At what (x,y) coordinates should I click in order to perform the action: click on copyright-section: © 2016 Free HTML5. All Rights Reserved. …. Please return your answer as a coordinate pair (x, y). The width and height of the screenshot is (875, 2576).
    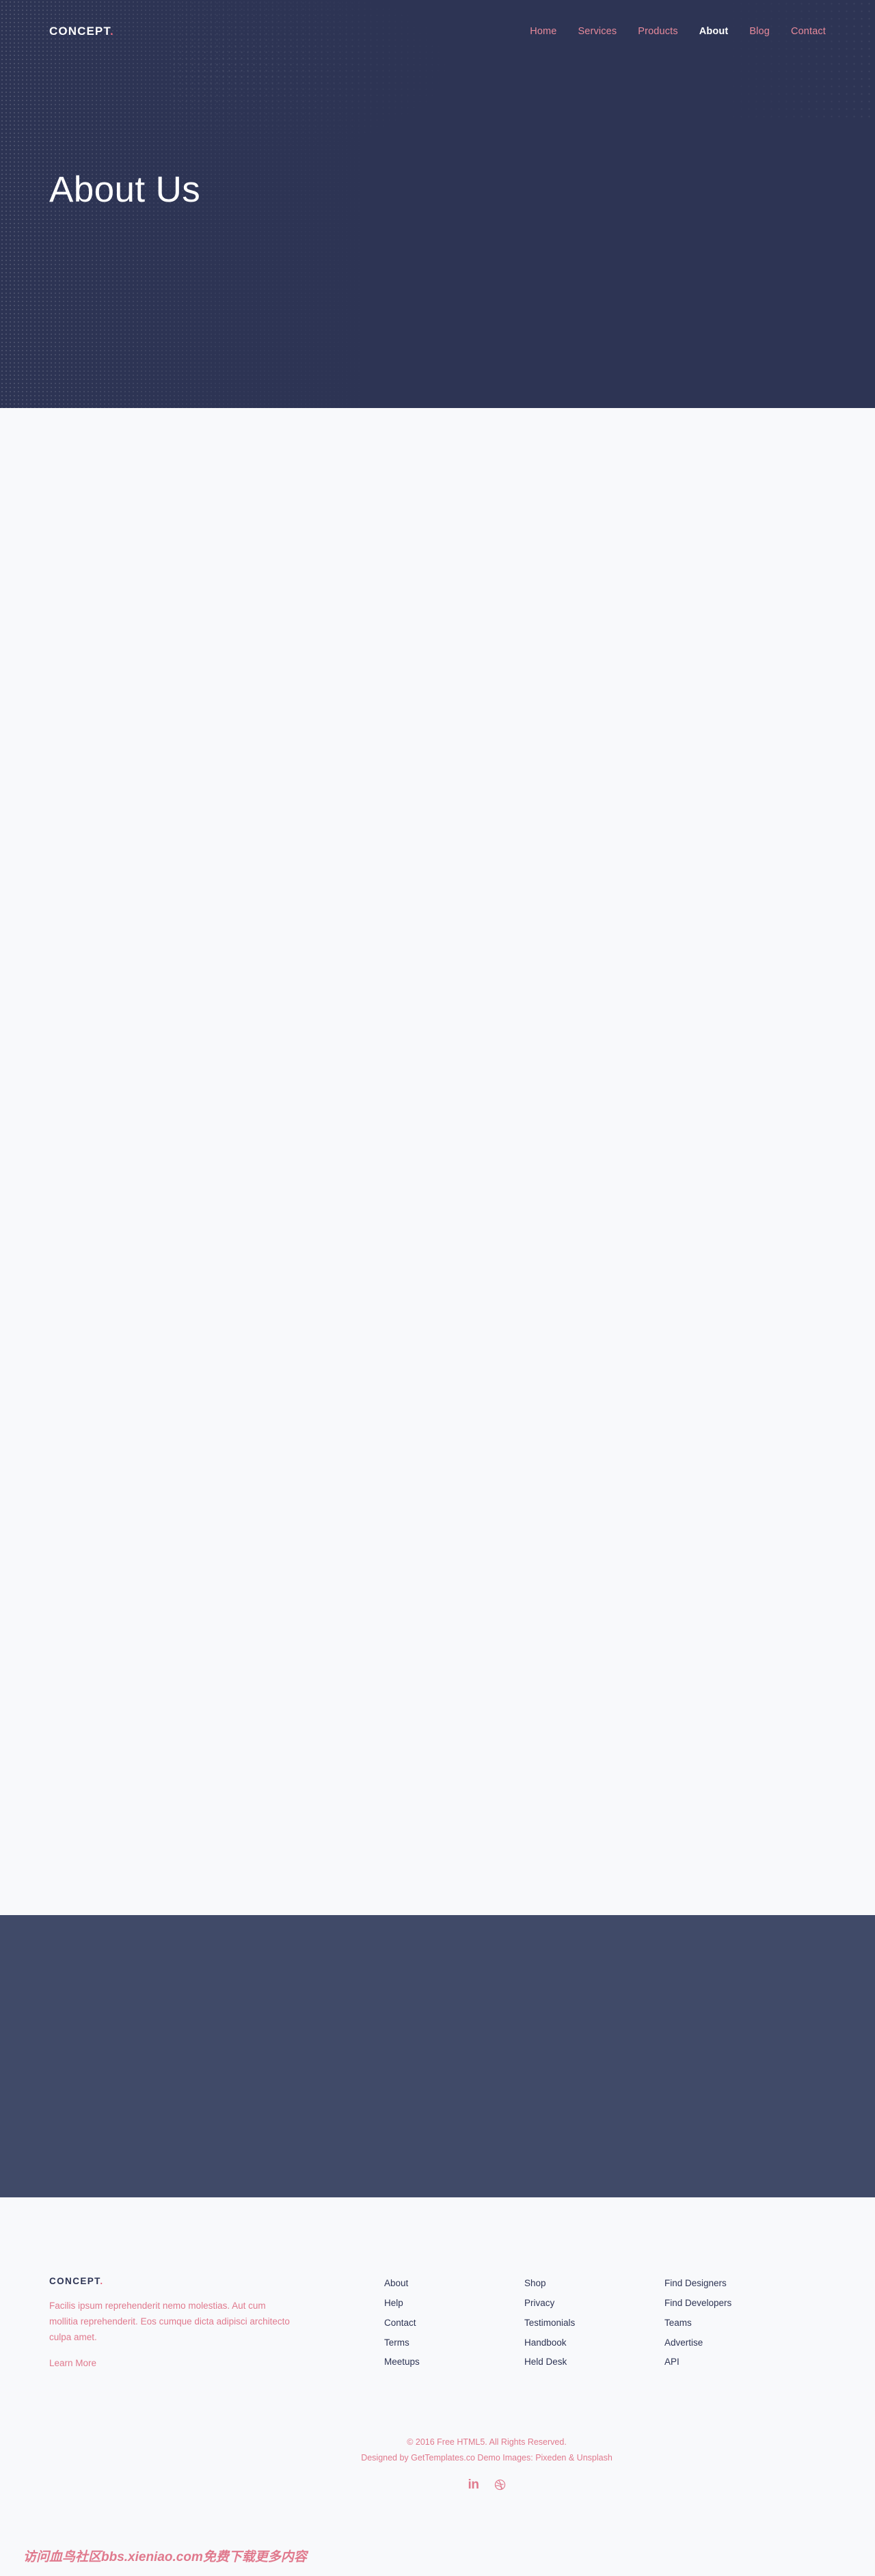
    Looking at the image, I should click on (462, 2434).